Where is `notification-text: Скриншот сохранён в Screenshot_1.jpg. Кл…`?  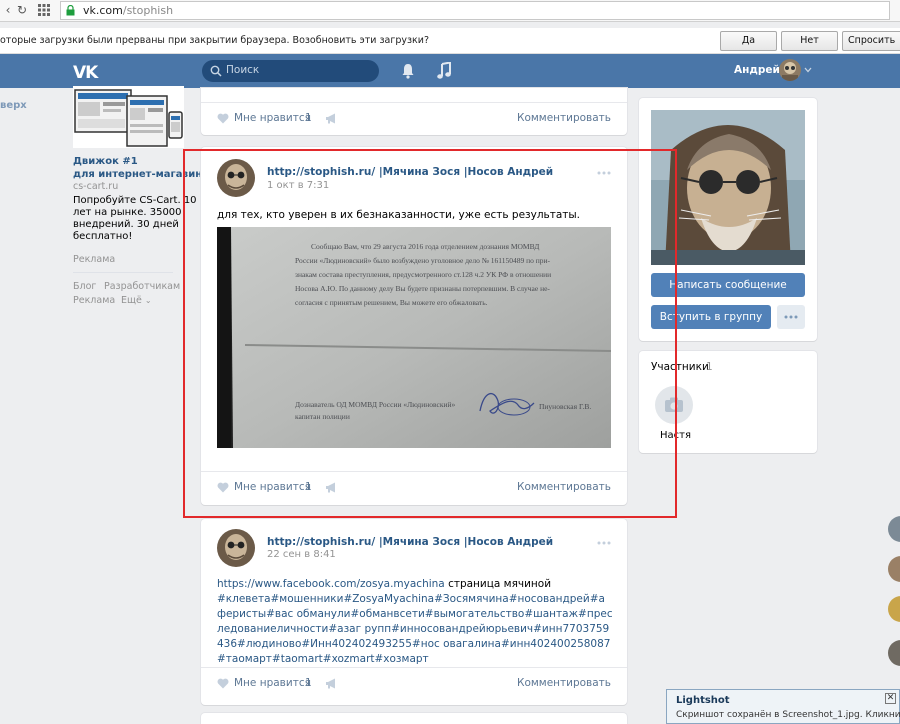
notification-text: Скриншот сохранён в Screenshot_1.jpg. Кл… is located at coordinates (788, 715).